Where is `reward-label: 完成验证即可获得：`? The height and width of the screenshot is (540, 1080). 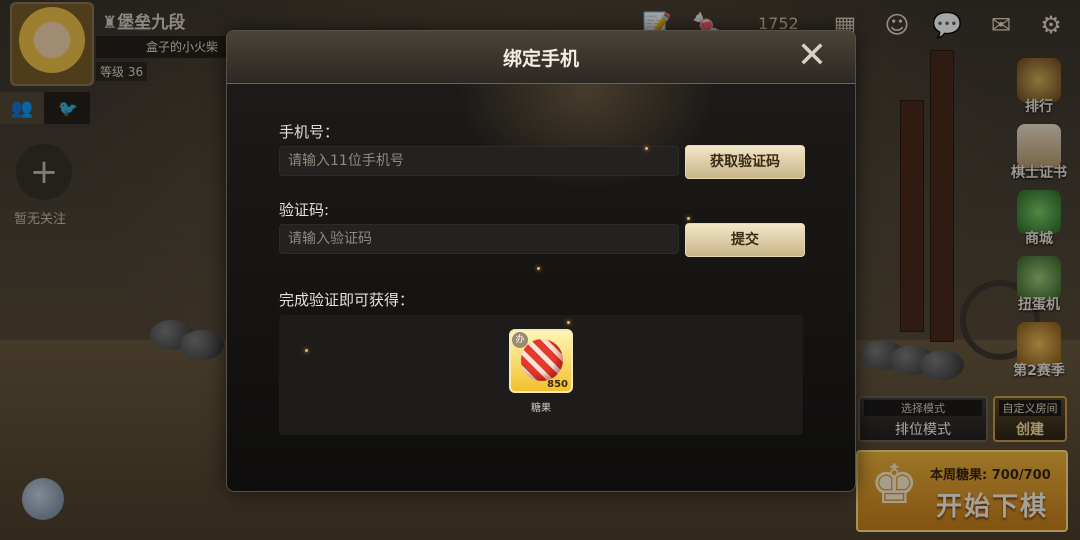
reward-label: 完成验证即可获得： is located at coordinates (347, 300).